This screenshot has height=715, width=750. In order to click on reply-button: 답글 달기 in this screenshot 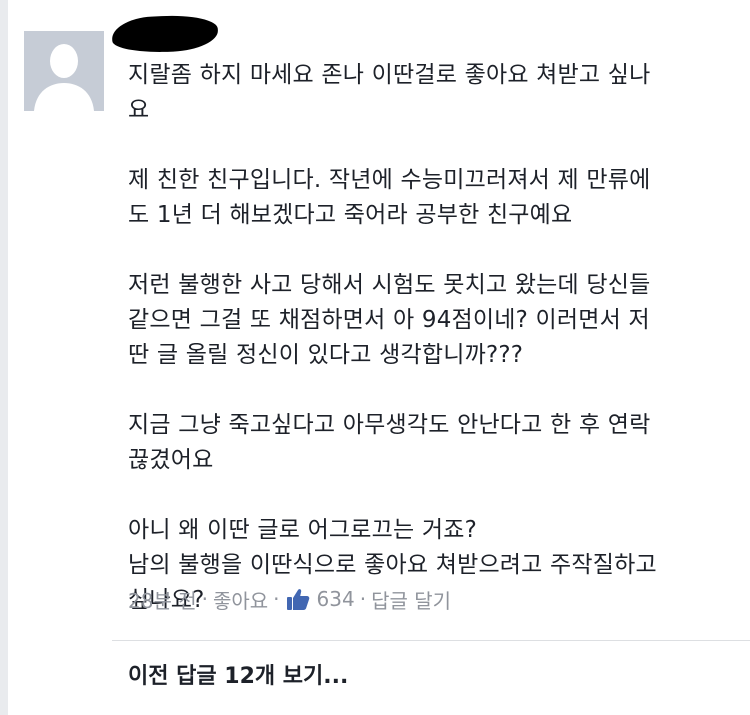, I will do `click(411, 599)`.